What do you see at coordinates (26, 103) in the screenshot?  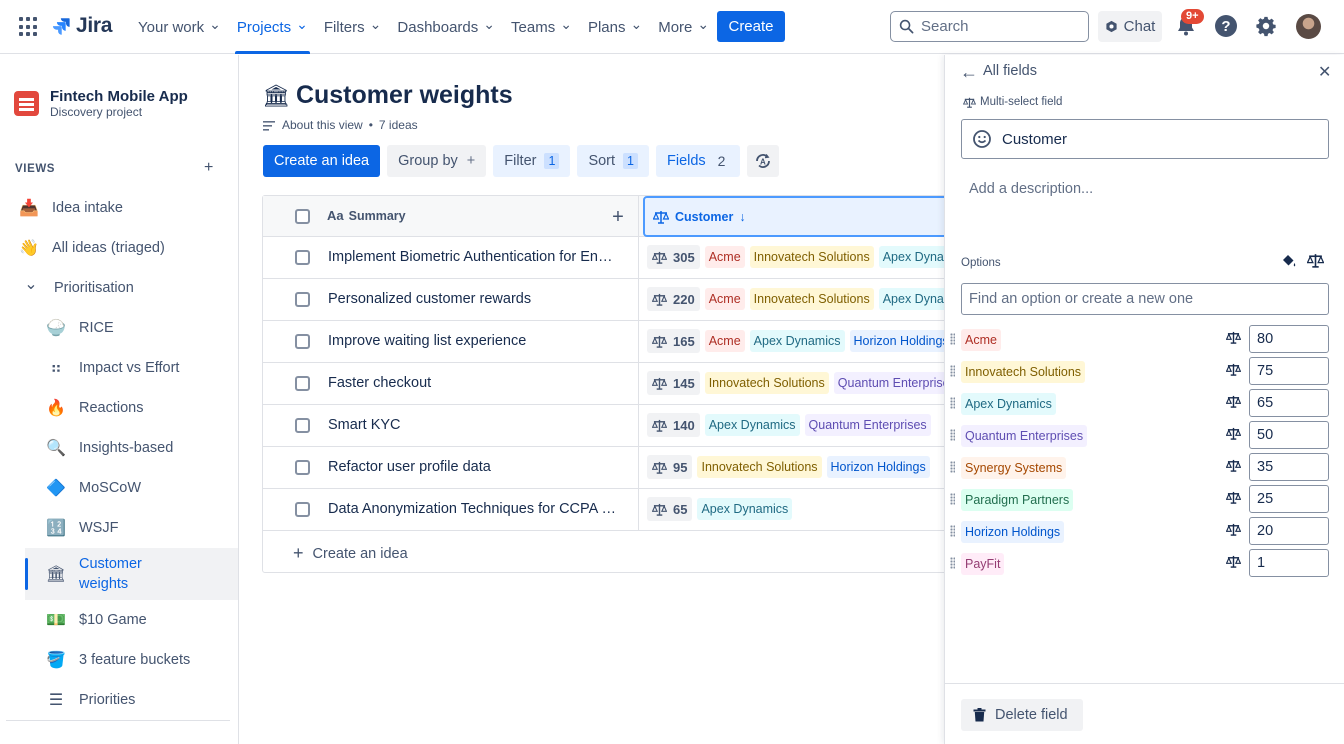 I see `project-avatar-icon` at bounding box center [26, 103].